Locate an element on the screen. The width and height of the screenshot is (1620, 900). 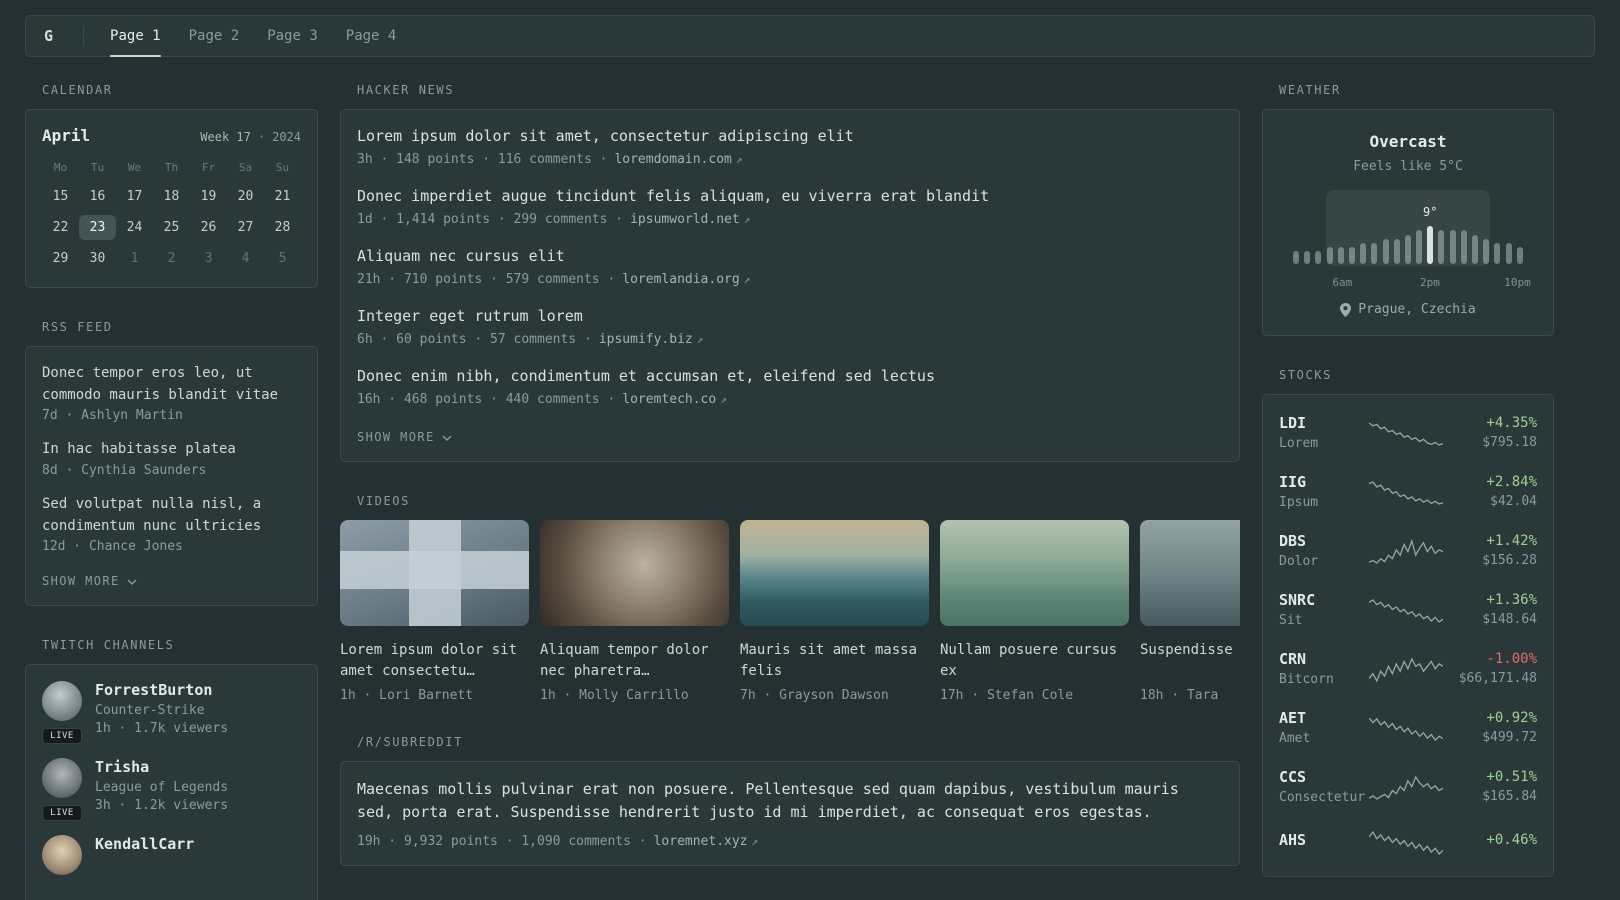
channel-avatar is located at coordinates (62, 778).